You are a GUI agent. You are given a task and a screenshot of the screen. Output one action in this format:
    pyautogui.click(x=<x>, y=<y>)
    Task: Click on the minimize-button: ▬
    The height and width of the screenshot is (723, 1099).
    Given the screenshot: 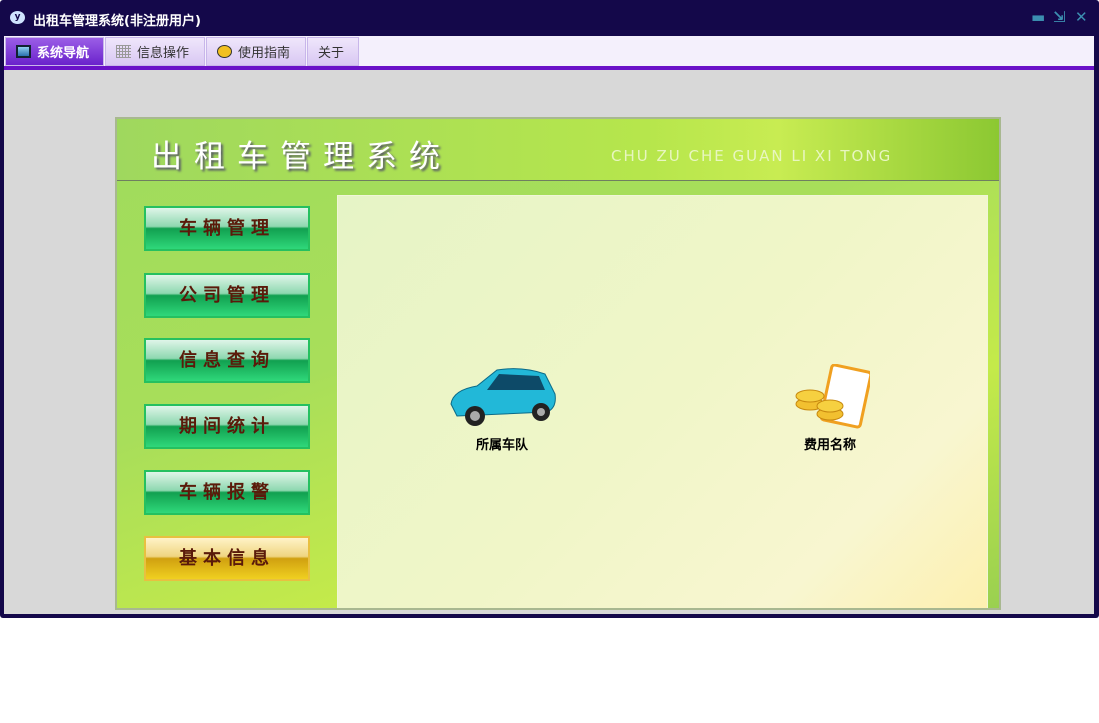 What is the action you would take?
    pyautogui.click(x=1038, y=17)
    